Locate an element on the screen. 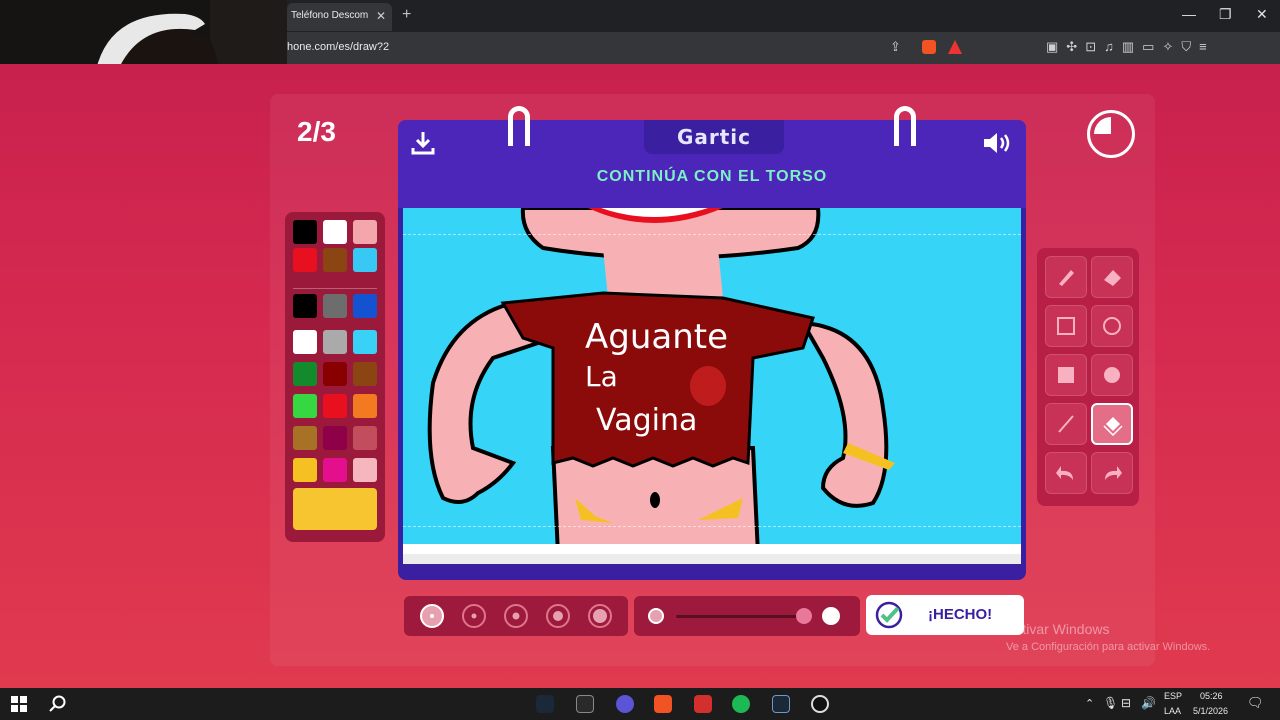  eraser-tool-button is located at coordinates (1112, 277).